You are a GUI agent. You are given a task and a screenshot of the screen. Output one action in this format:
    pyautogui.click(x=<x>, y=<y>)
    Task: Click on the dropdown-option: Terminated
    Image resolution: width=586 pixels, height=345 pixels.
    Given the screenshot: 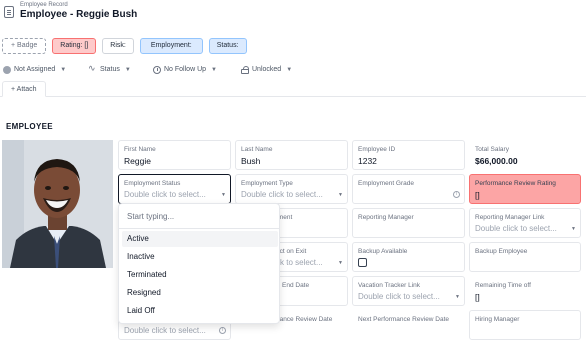 What is the action you would take?
    pyautogui.click(x=200, y=275)
    